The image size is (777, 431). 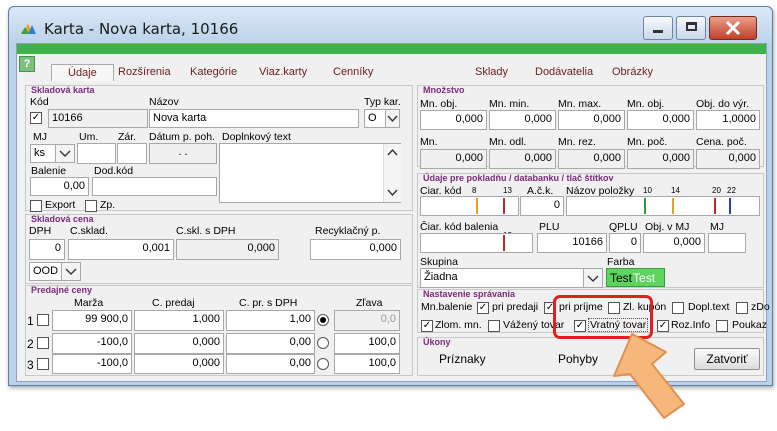 What do you see at coordinates (564, 72) in the screenshot?
I see `tab-dodavatelia: Dodávatelia` at bounding box center [564, 72].